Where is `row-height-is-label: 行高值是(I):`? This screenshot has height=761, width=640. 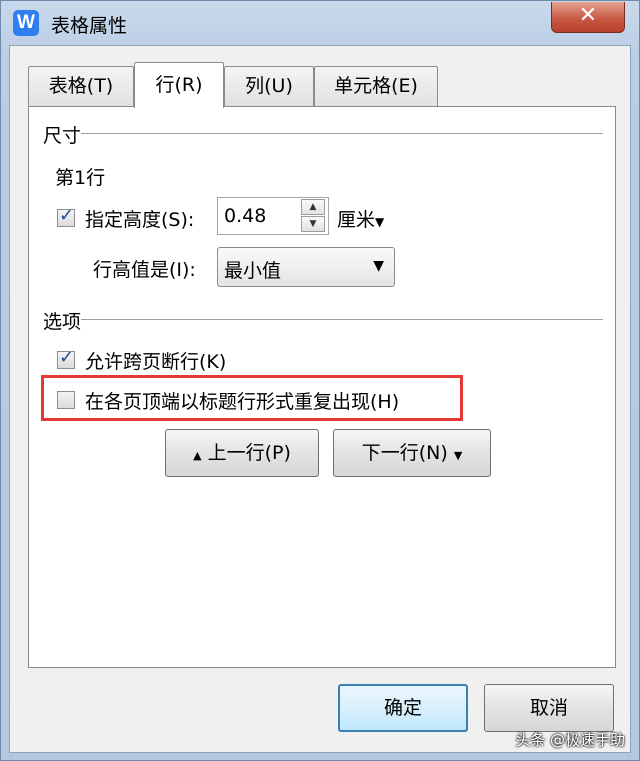
row-height-is-label: 行高值是(I): is located at coordinates (144, 270).